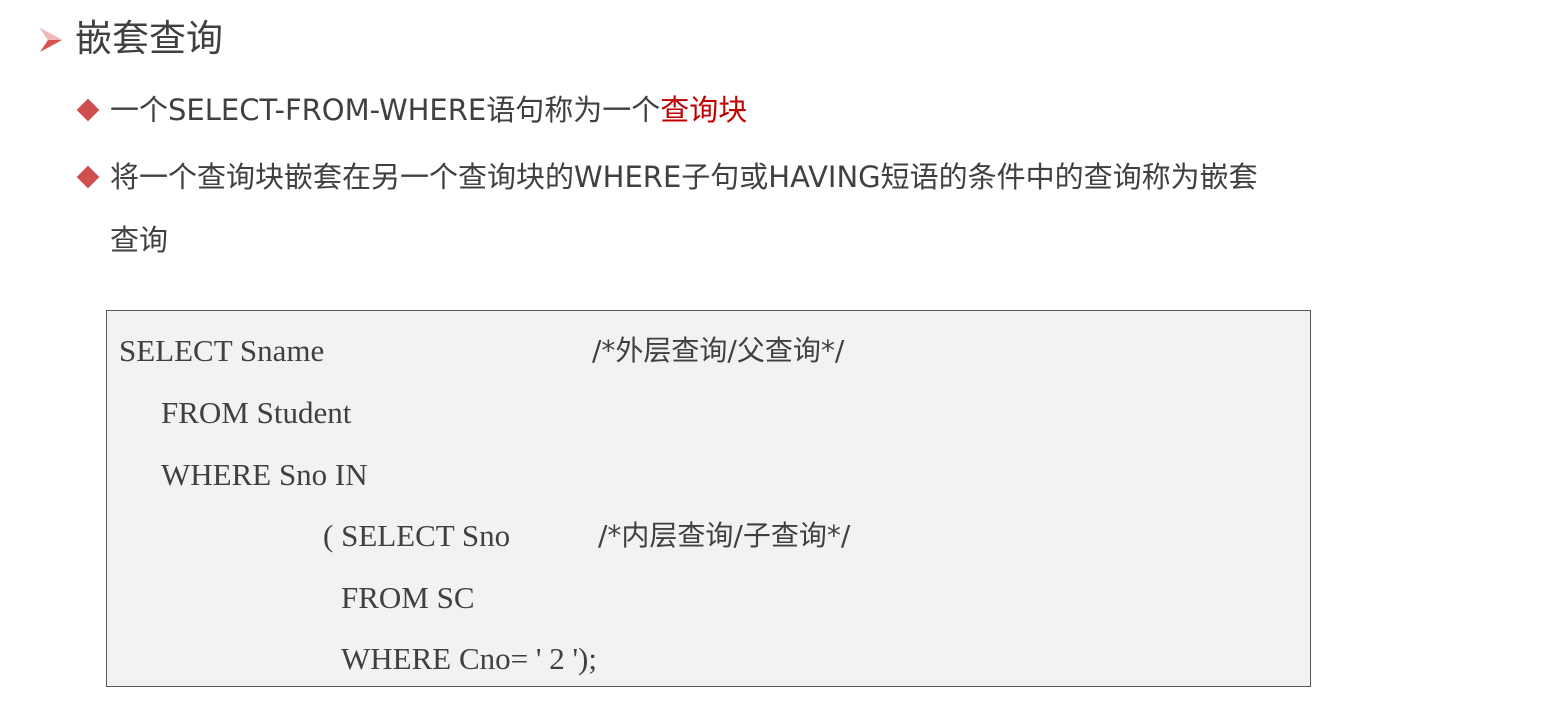  Describe the element at coordinates (51, 40) in the screenshot. I see `arrow-bullet-icon` at that location.